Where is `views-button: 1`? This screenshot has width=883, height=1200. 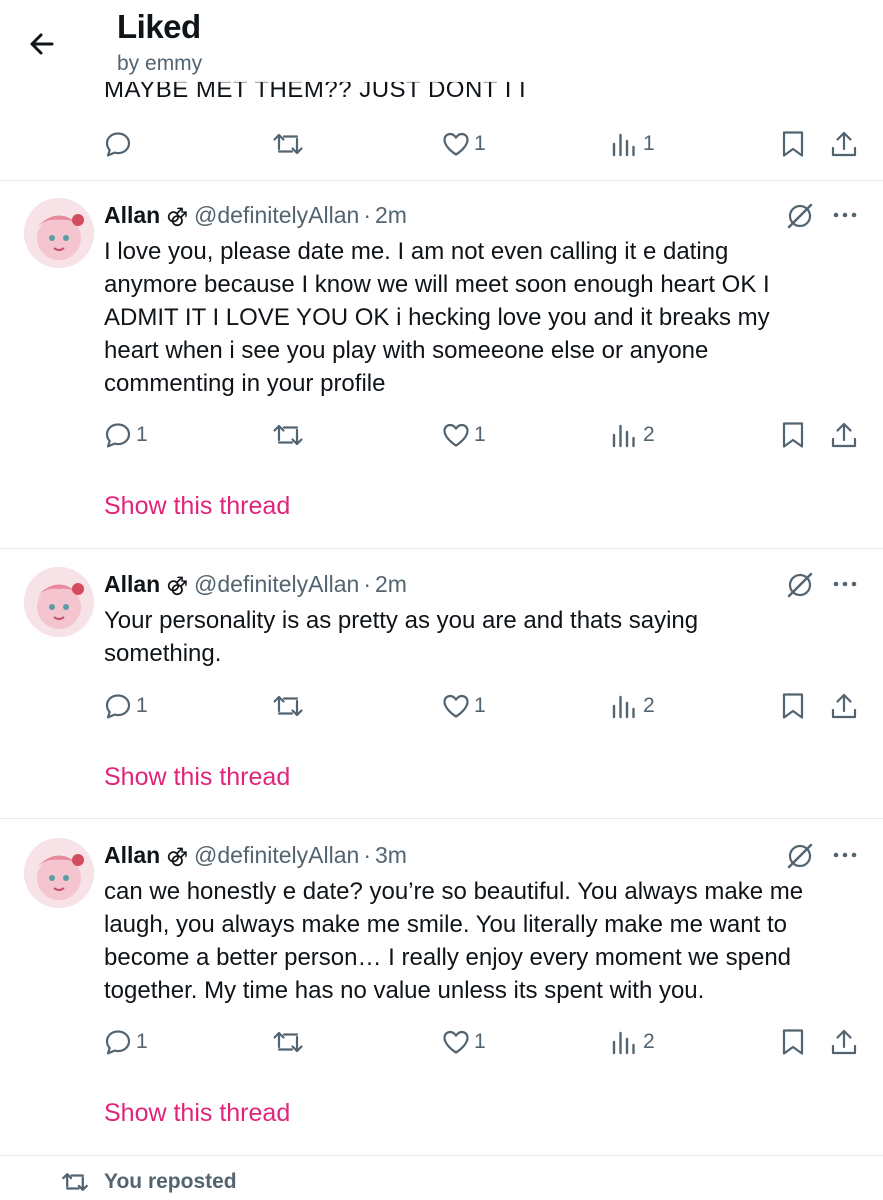
views-button: 1 is located at coordinates (632, 144).